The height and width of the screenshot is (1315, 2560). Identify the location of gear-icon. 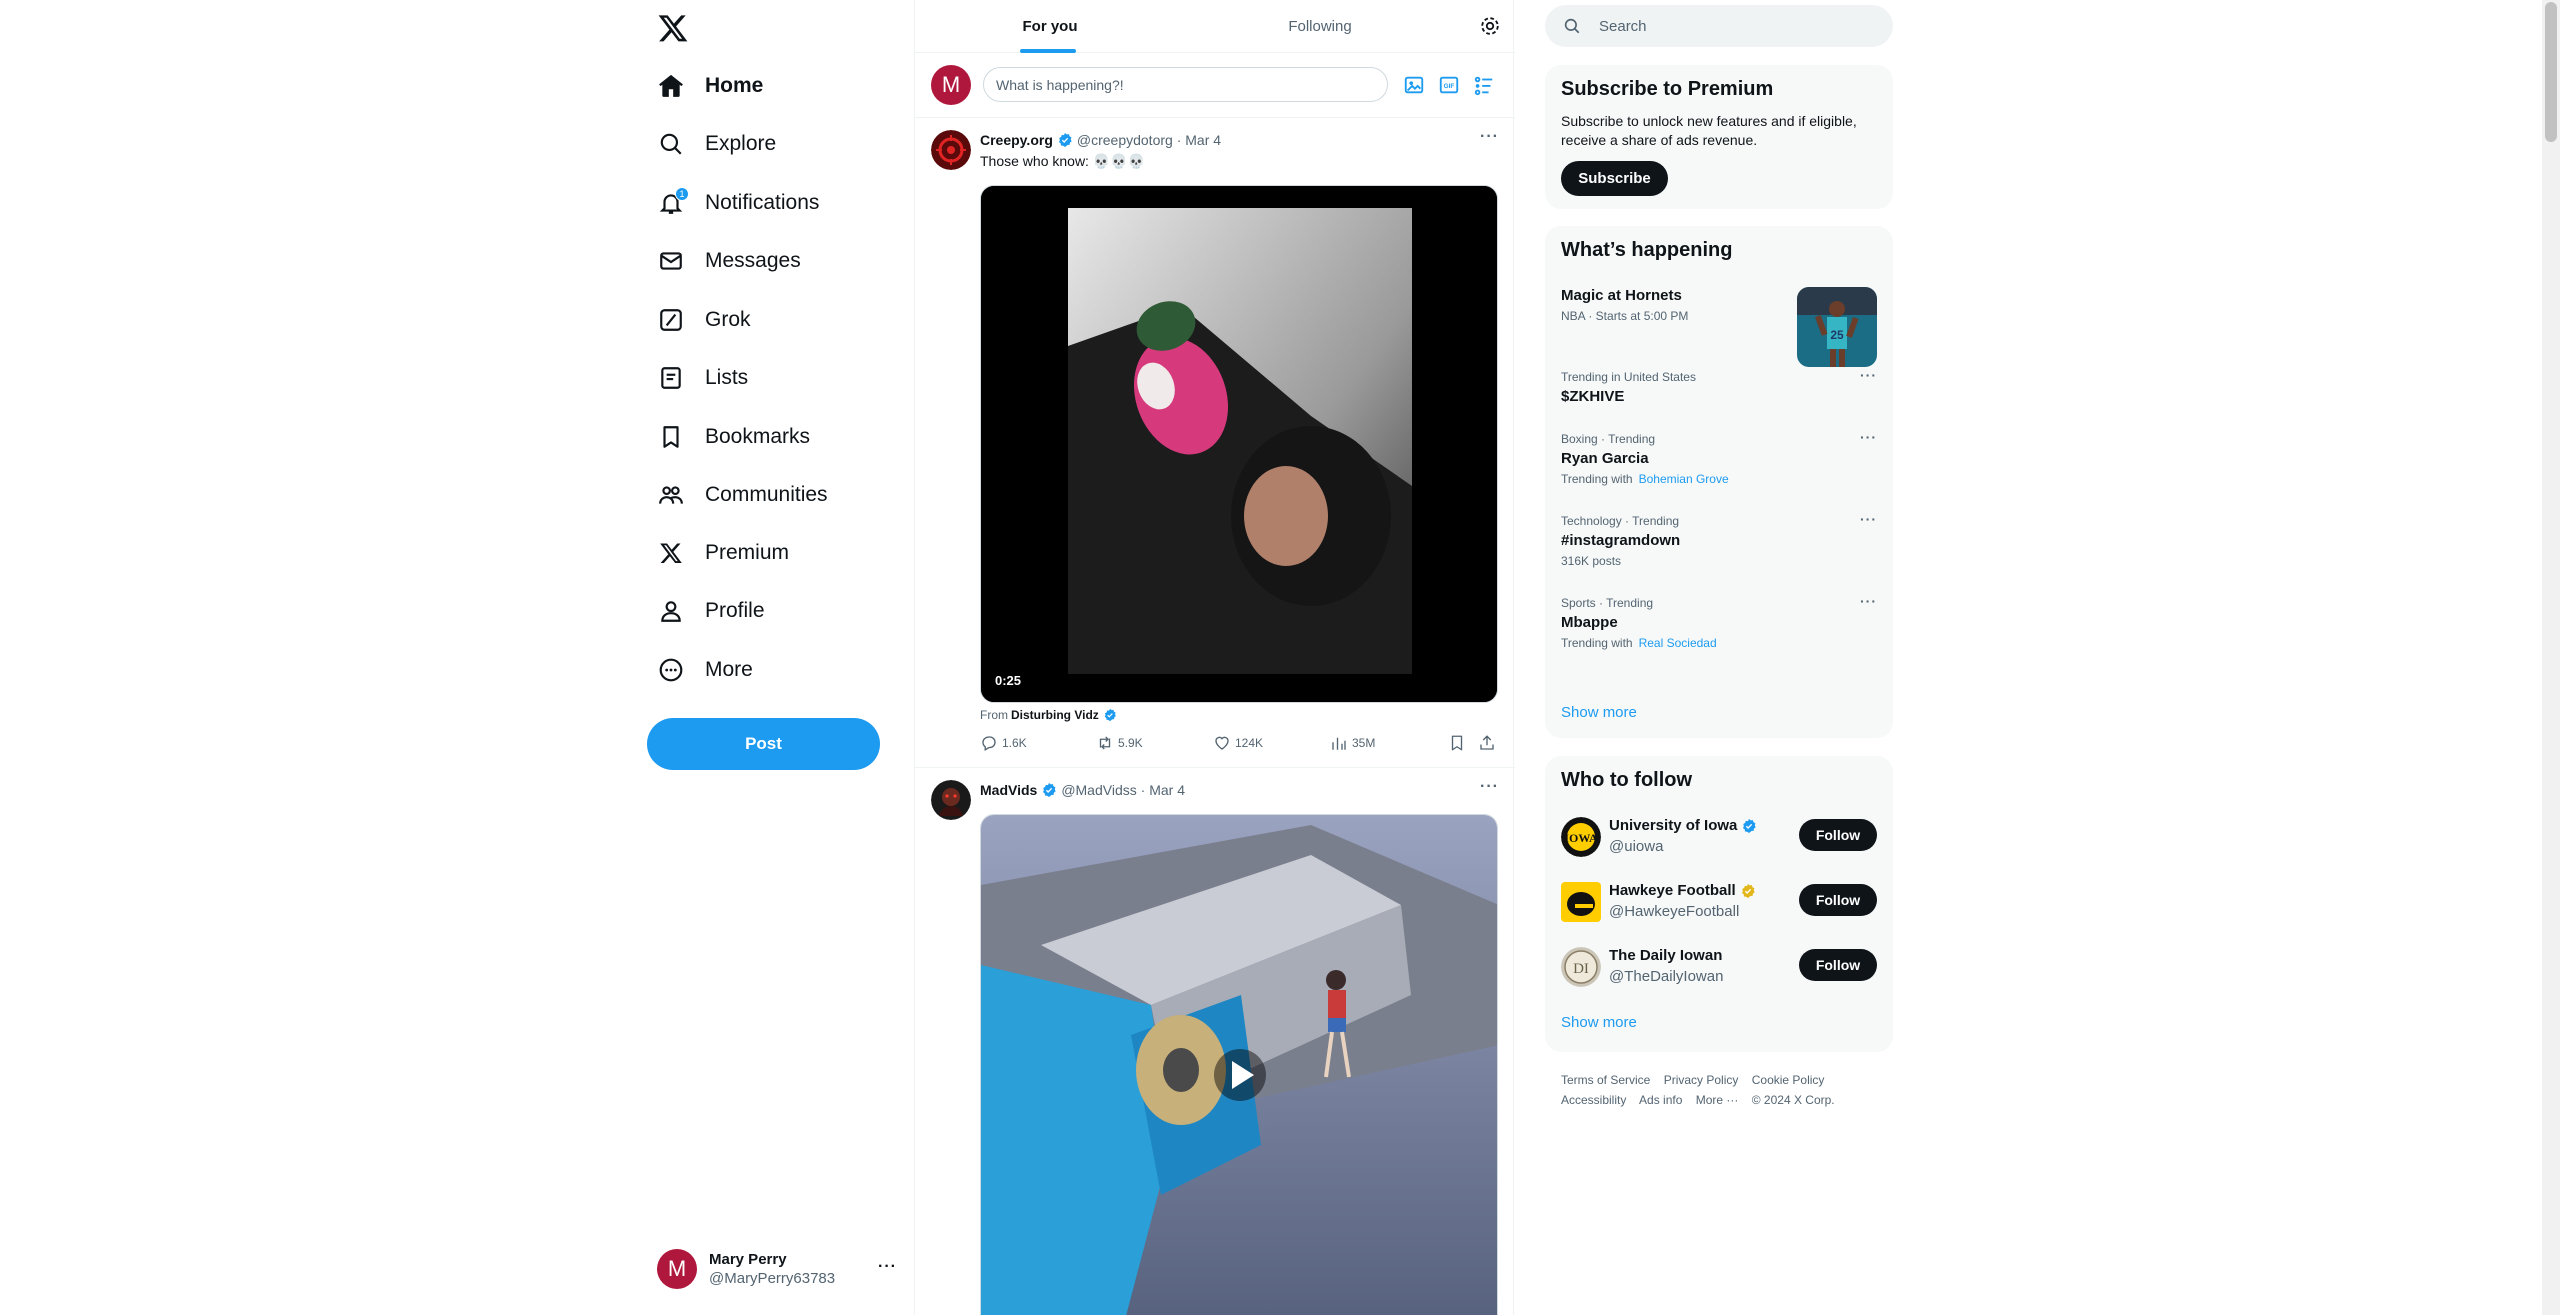
(1490, 26).